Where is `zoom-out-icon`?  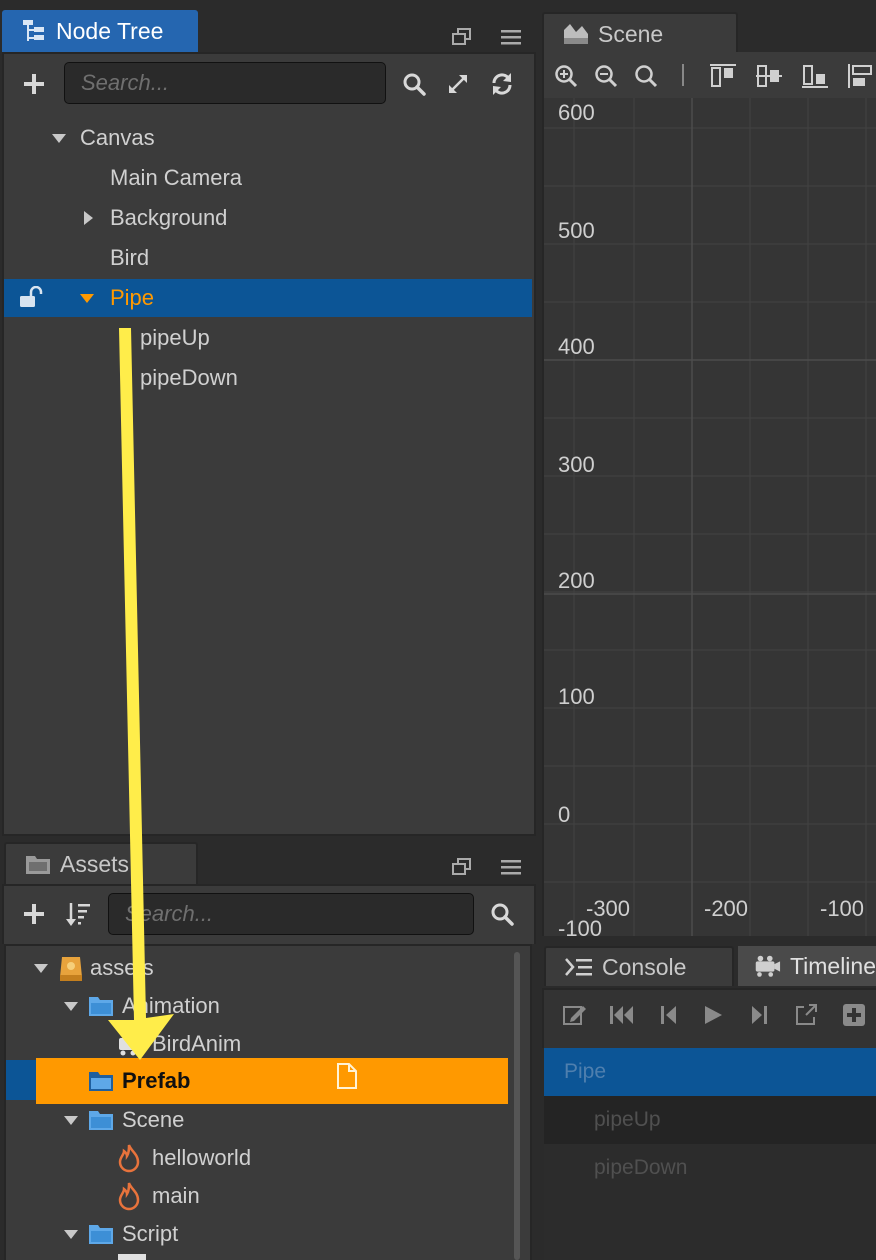 zoom-out-icon is located at coordinates (606, 76).